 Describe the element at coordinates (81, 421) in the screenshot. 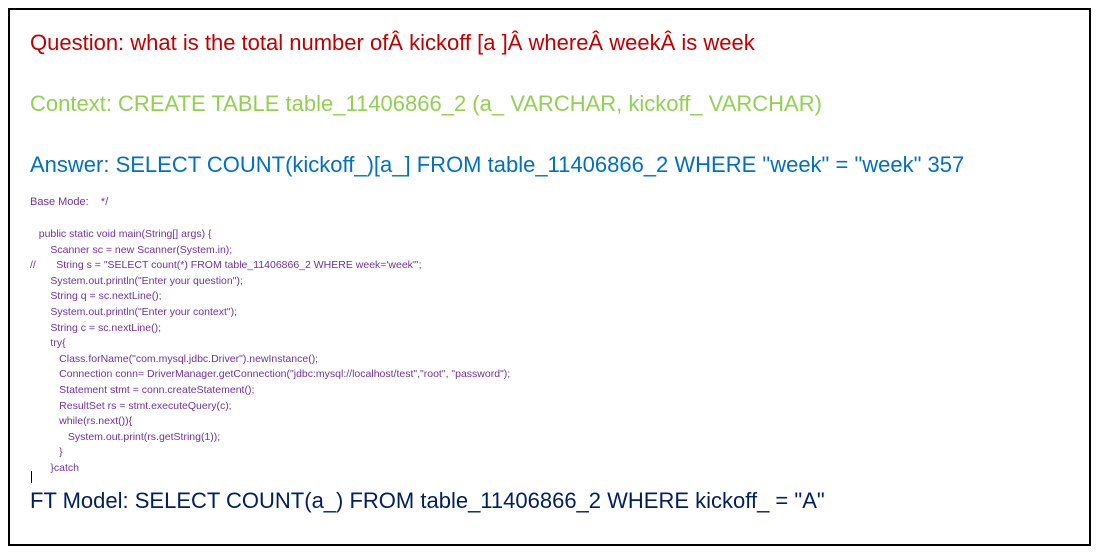

I see `code-line: while(rs.next()){` at that location.